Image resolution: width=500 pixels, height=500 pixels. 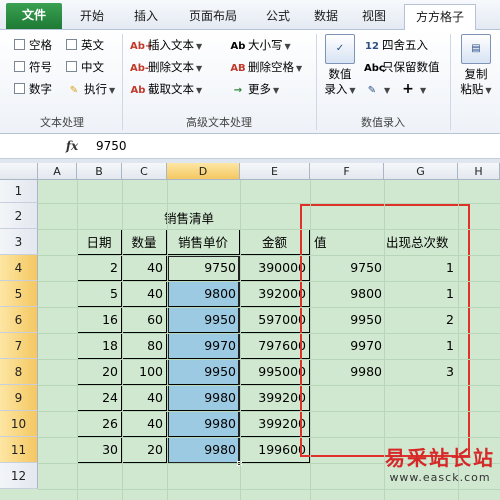 What do you see at coordinates (440, 17) in the screenshot?
I see `tab-fangfang-gezi: 方方格子` at bounding box center [440, 17].